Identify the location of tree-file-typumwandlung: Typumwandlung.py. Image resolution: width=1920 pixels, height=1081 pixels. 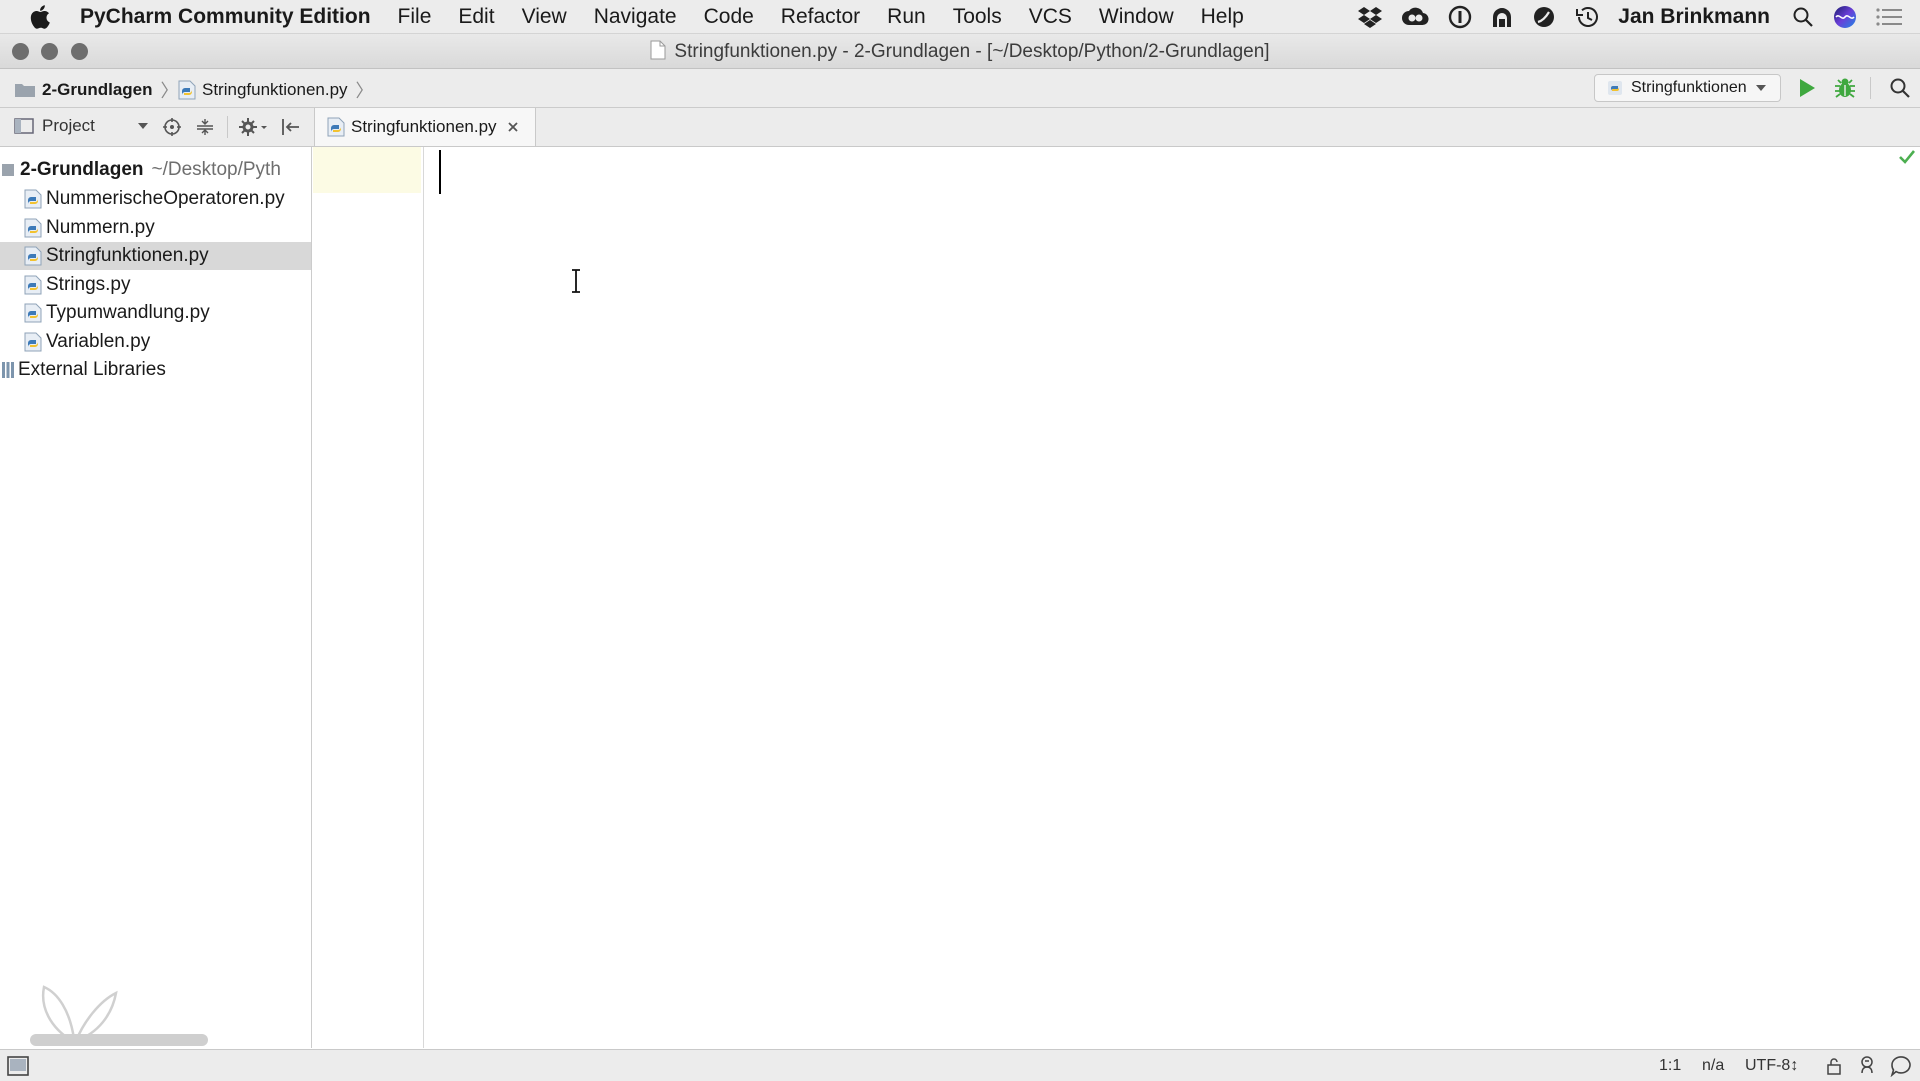
(155, 313).